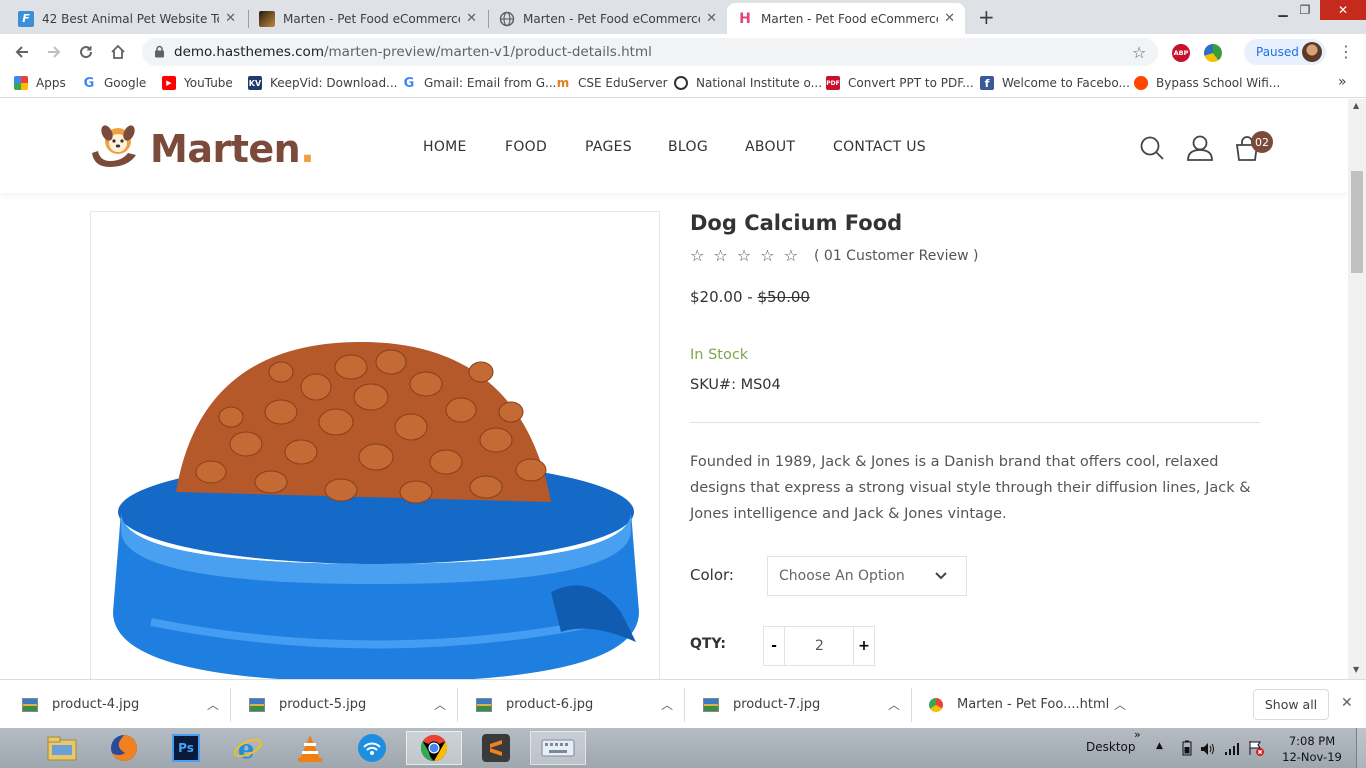  Describe the element at coordinates (1356, 105) in the screenshot. I see `scroll-up-icon: ▲` at that location.